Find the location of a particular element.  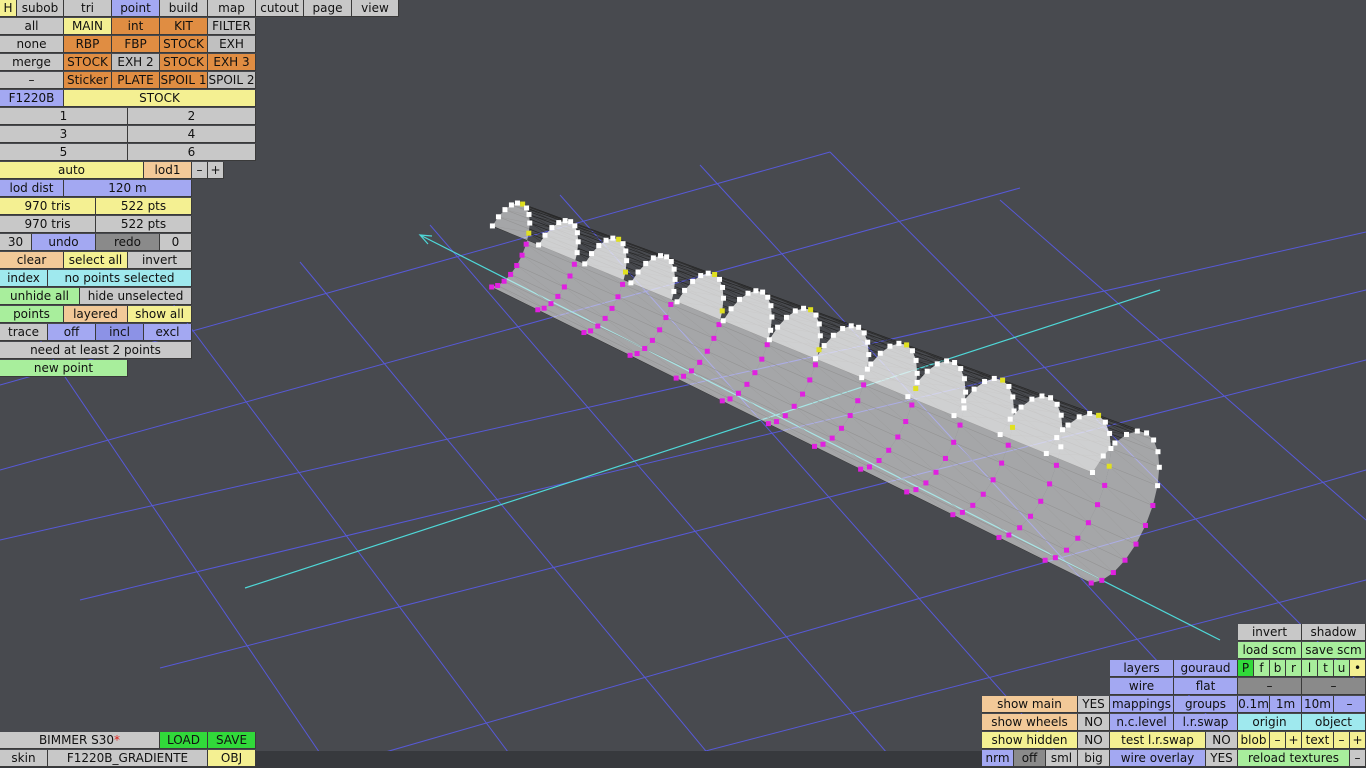

text-minus-button: – is located at coordinates (1342, 740).